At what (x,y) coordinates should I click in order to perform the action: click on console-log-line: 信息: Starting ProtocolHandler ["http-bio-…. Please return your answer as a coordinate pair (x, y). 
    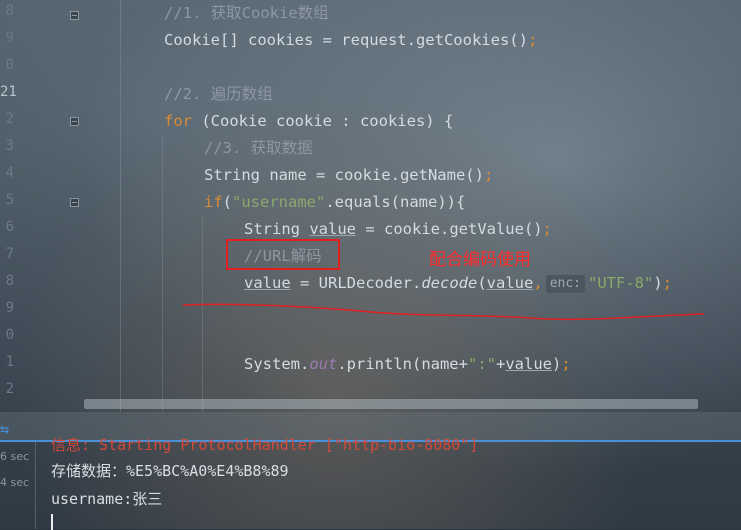
    Looking at the image, I should click on (265, 445).